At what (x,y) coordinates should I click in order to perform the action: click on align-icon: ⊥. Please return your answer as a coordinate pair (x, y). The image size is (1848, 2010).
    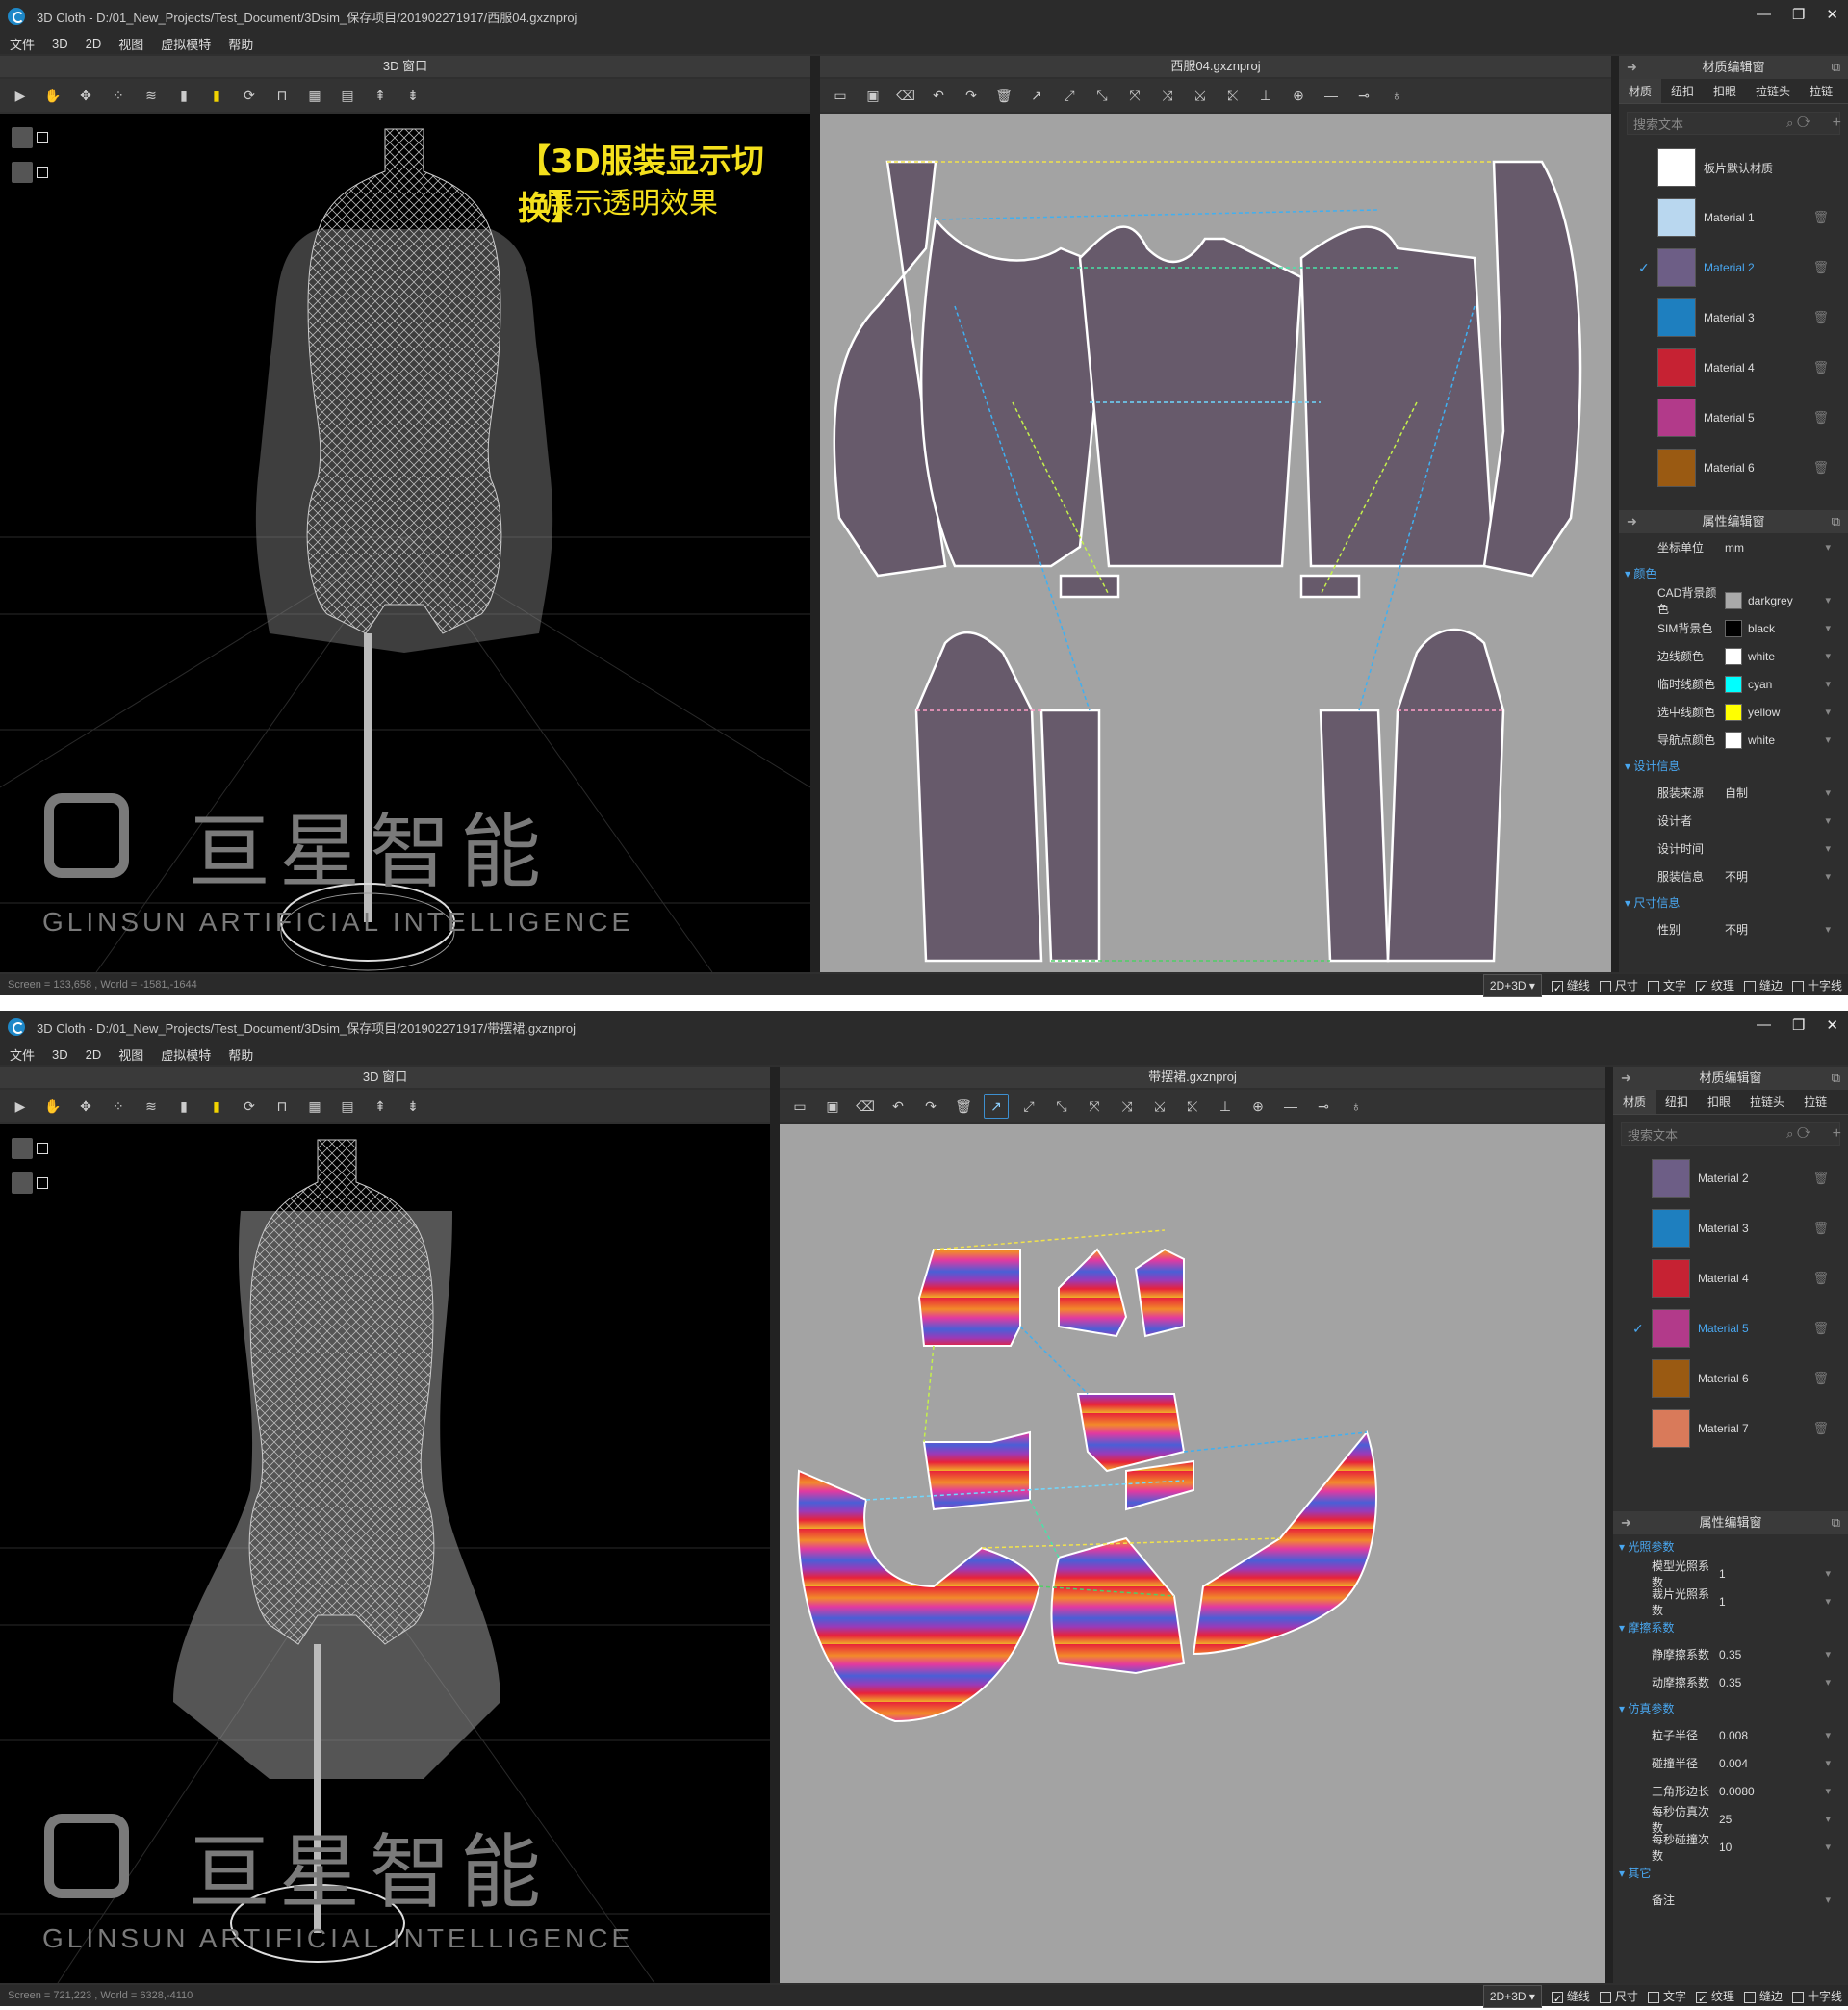
    Looking at the image, I should click on (1225, 1107).